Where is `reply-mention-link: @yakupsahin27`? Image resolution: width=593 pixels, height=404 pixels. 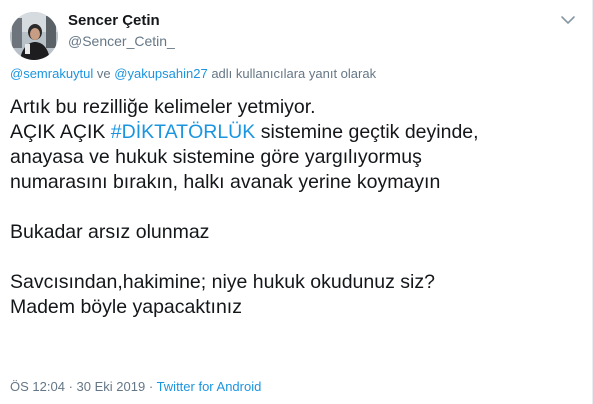 reply-mention-link: @yakupsahin27 is located at coordinates (160, 73).